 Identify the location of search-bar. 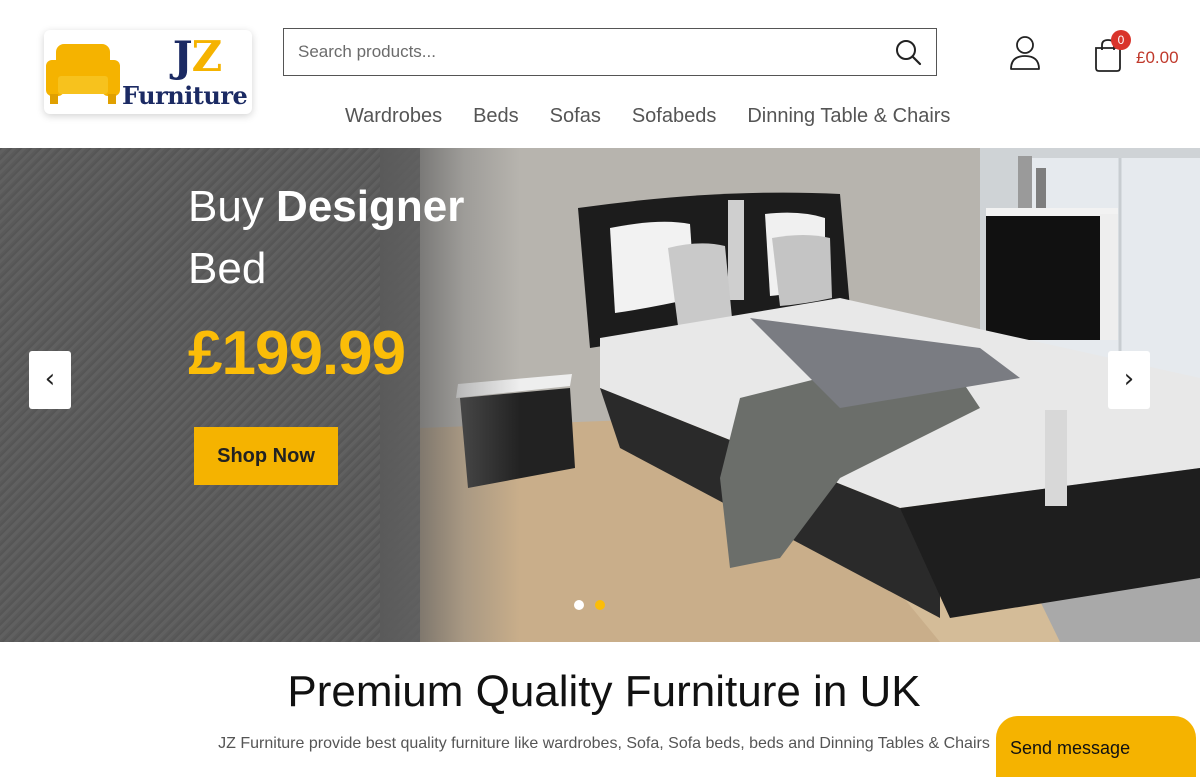
(610, 52).